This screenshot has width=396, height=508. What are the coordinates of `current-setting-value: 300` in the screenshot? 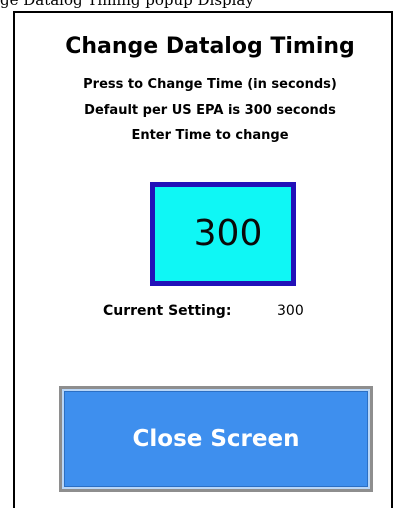 It's located at (290, 311).